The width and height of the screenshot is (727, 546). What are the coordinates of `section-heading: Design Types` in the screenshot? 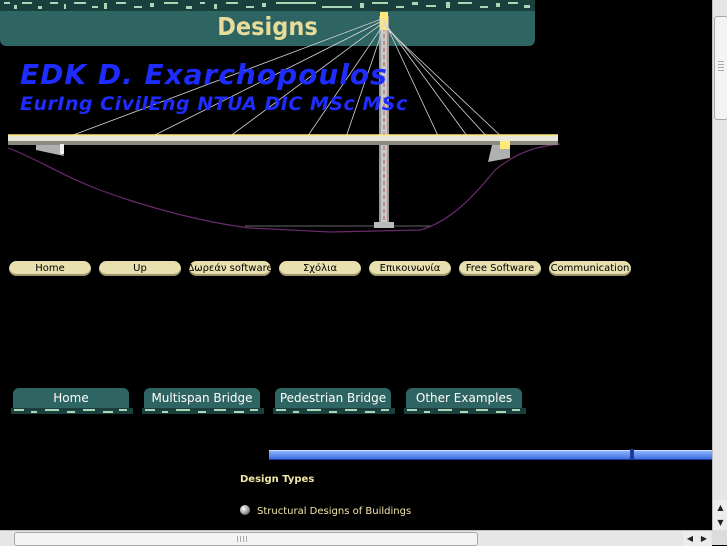 It's located at (277, 479).